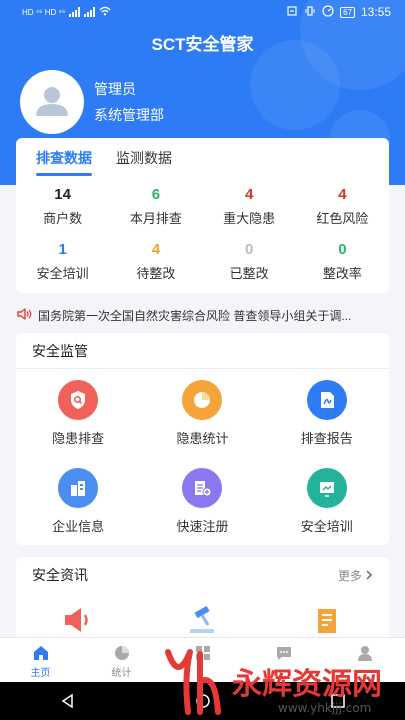 The height and width of the screenshot is (720, 405). What do you see at coordinates (64, 158) in the screenshot?
I see `tab-inspection-data: 排查数据` at bounding box center [64, 158].